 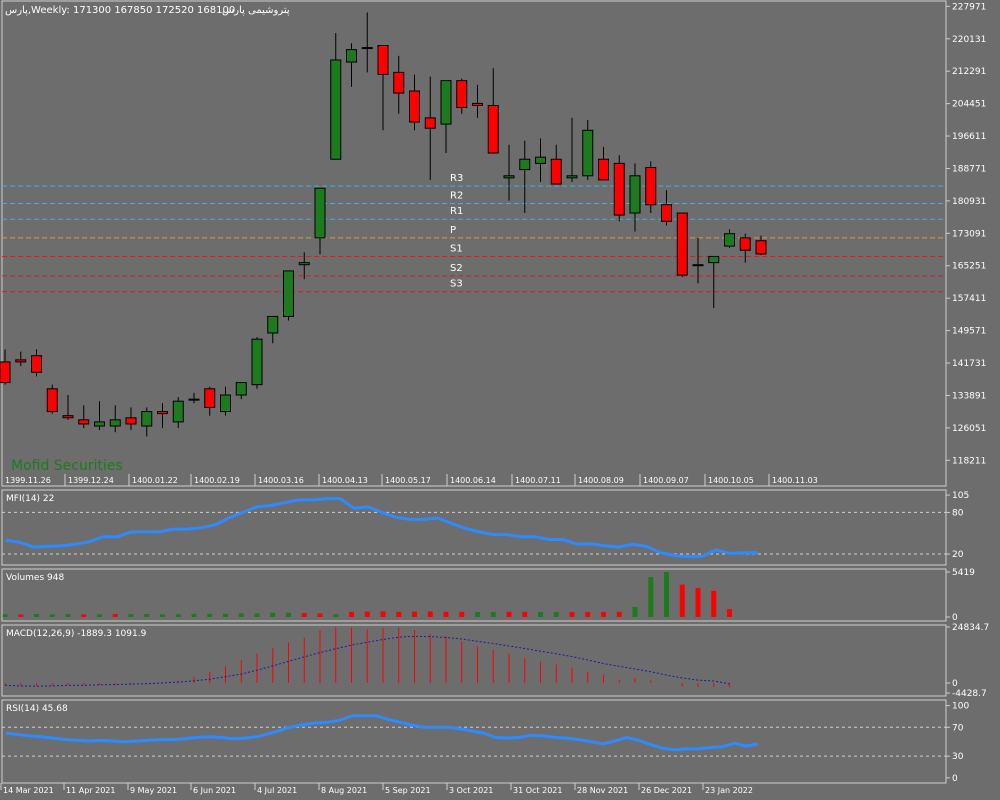 What do you see at coordinates (969, 364) in the screenshot?
I see `price-tick-label: 141731` at bounding box center [969, 364].